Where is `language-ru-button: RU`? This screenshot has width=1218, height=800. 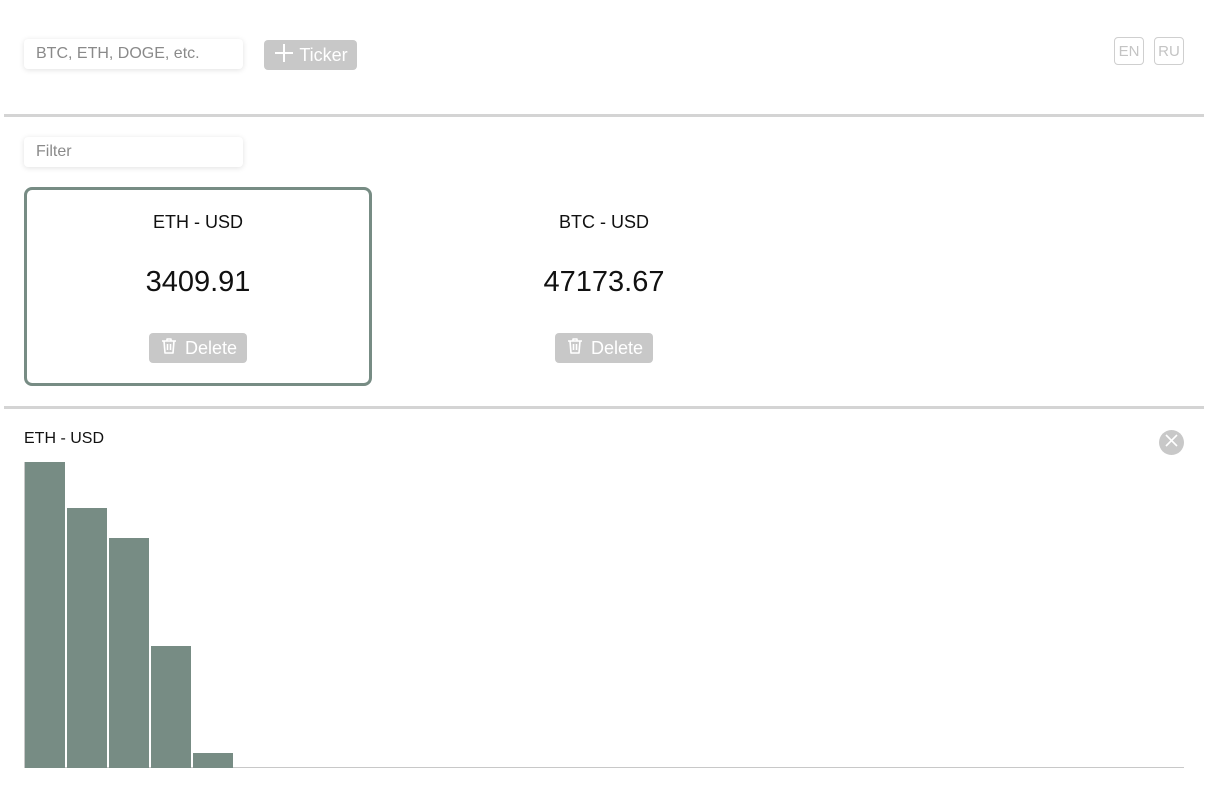
language-ru-button: RU is located at coordinates (1169, 51).